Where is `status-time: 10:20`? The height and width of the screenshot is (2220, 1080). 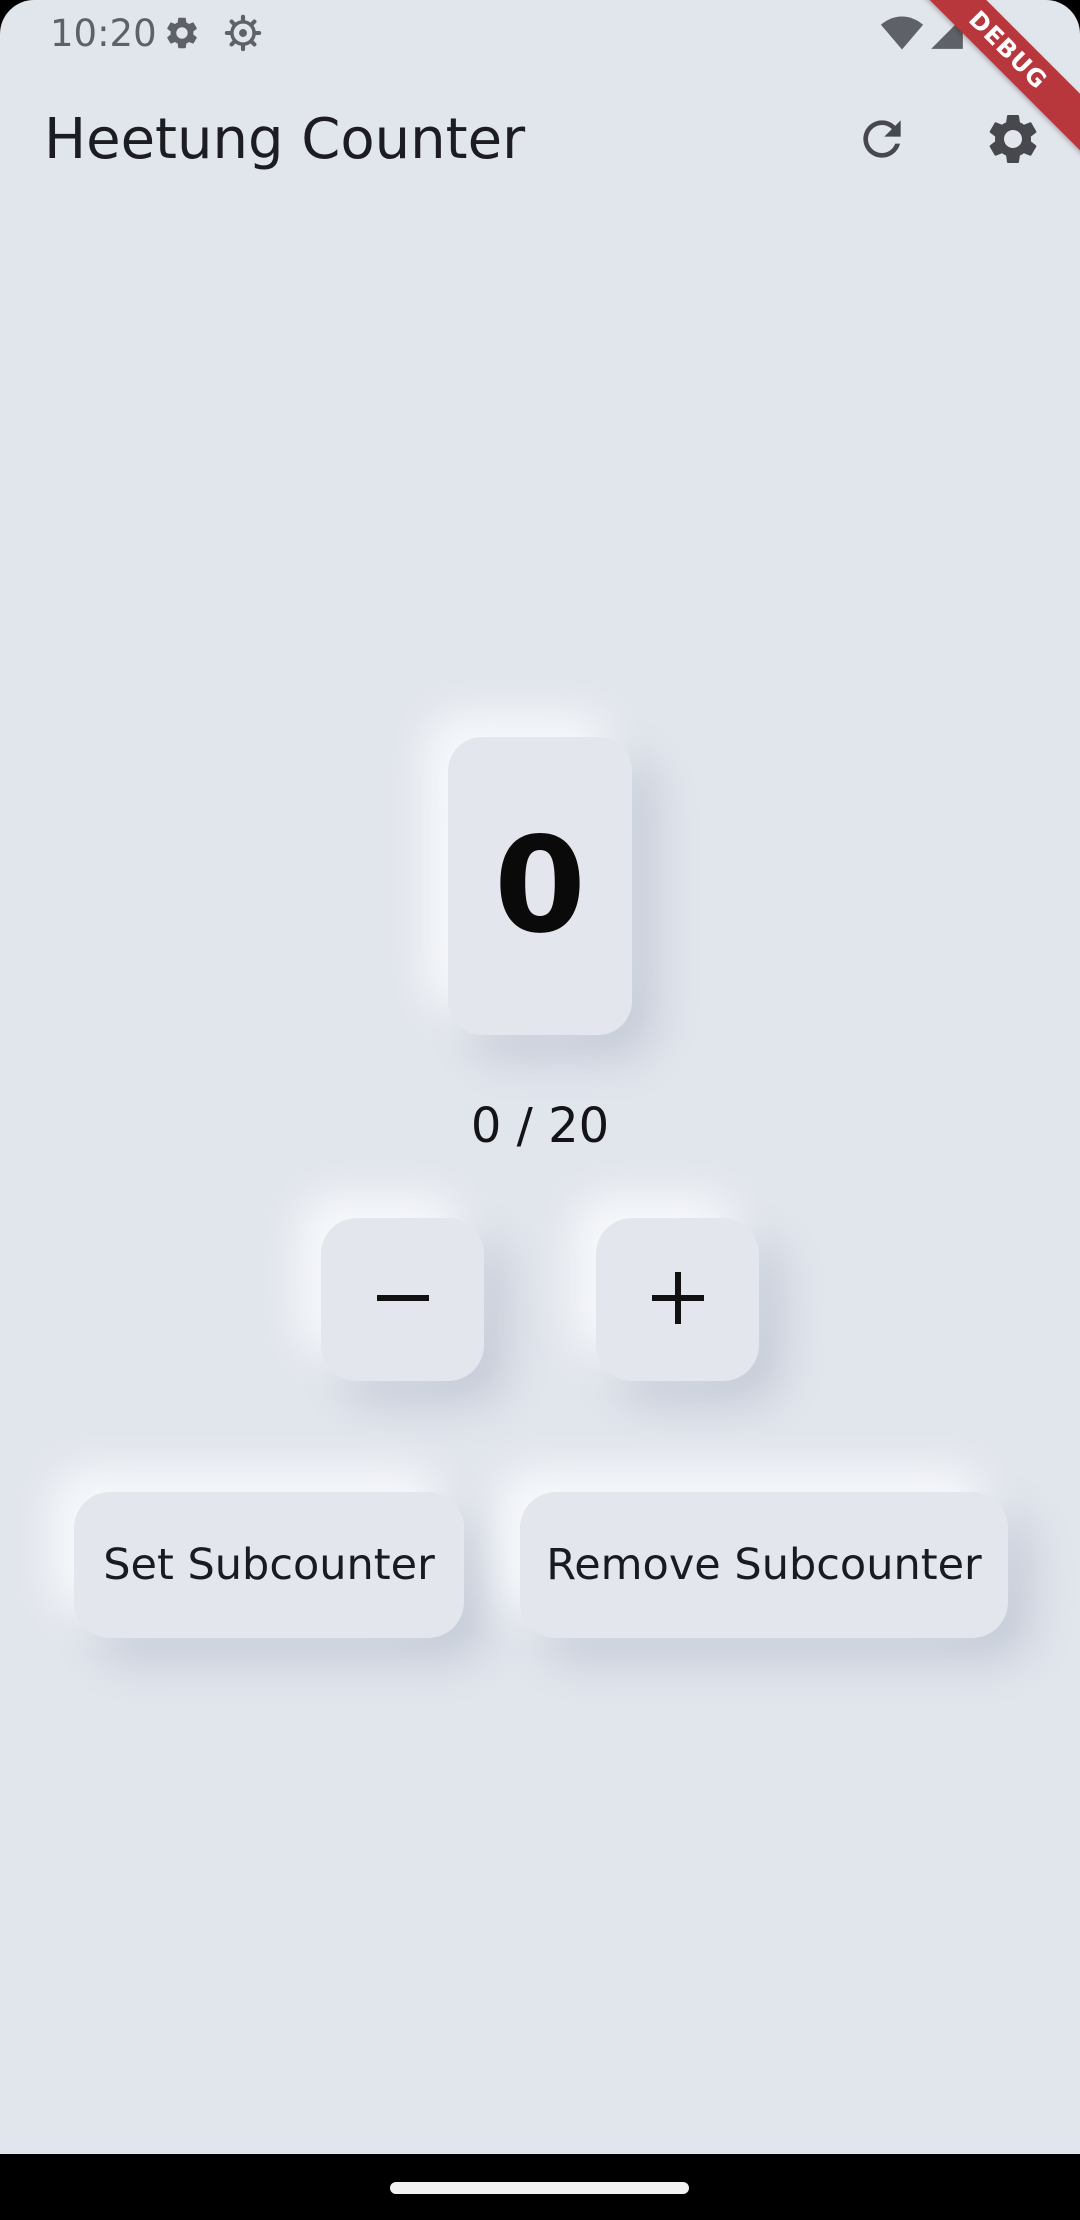 status-time: 10:20 is located at coordinates (103, 33).